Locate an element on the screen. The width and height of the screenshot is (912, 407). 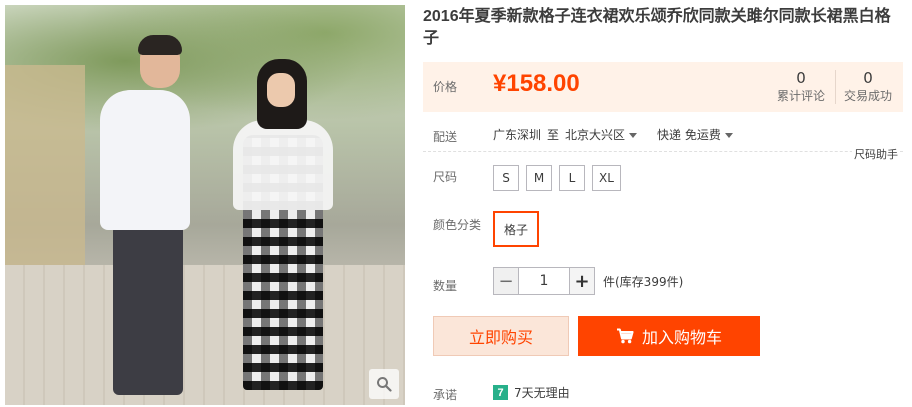
price-value: ¥158.00 is located at coordinates (536, 83).